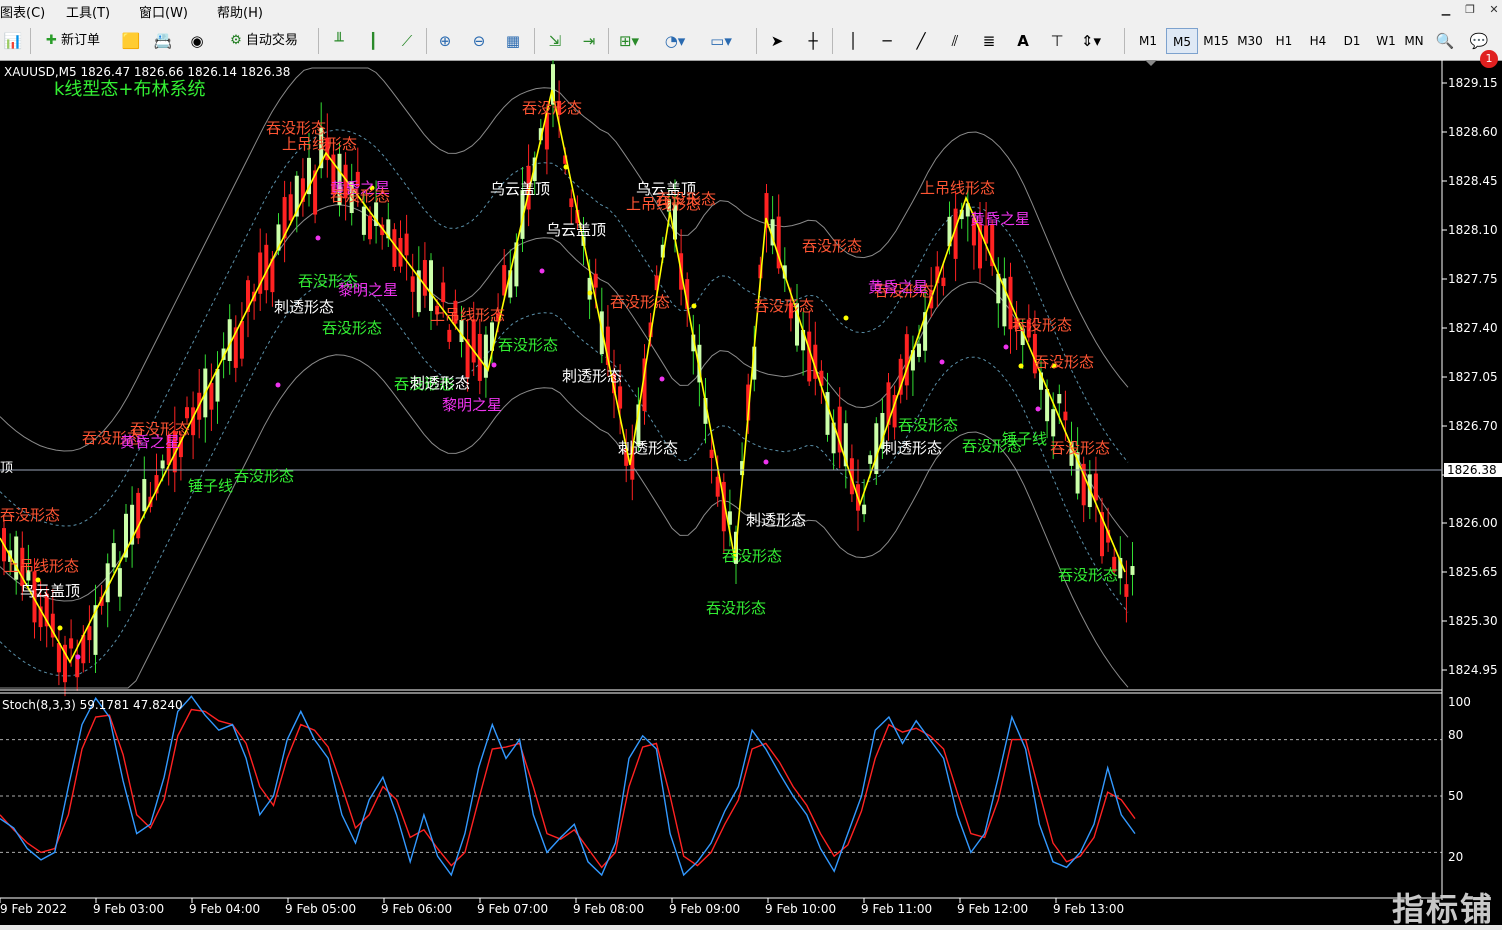 The height and width of the screenshot is (930, 1502). I want to click on timeframe-h1: H1, so click(1284, 41).